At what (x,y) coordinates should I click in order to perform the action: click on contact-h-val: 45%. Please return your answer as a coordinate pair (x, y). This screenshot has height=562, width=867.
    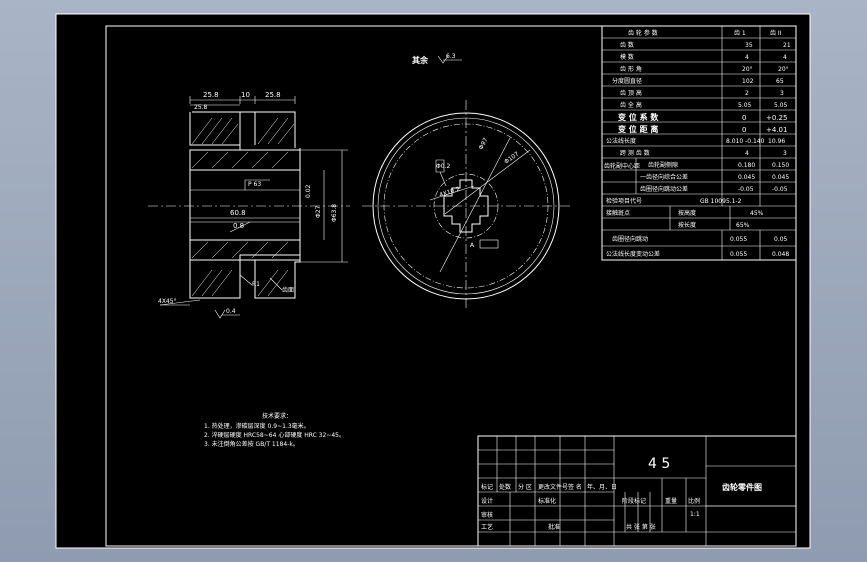
    Looking at the image, I should click on (757, 213).